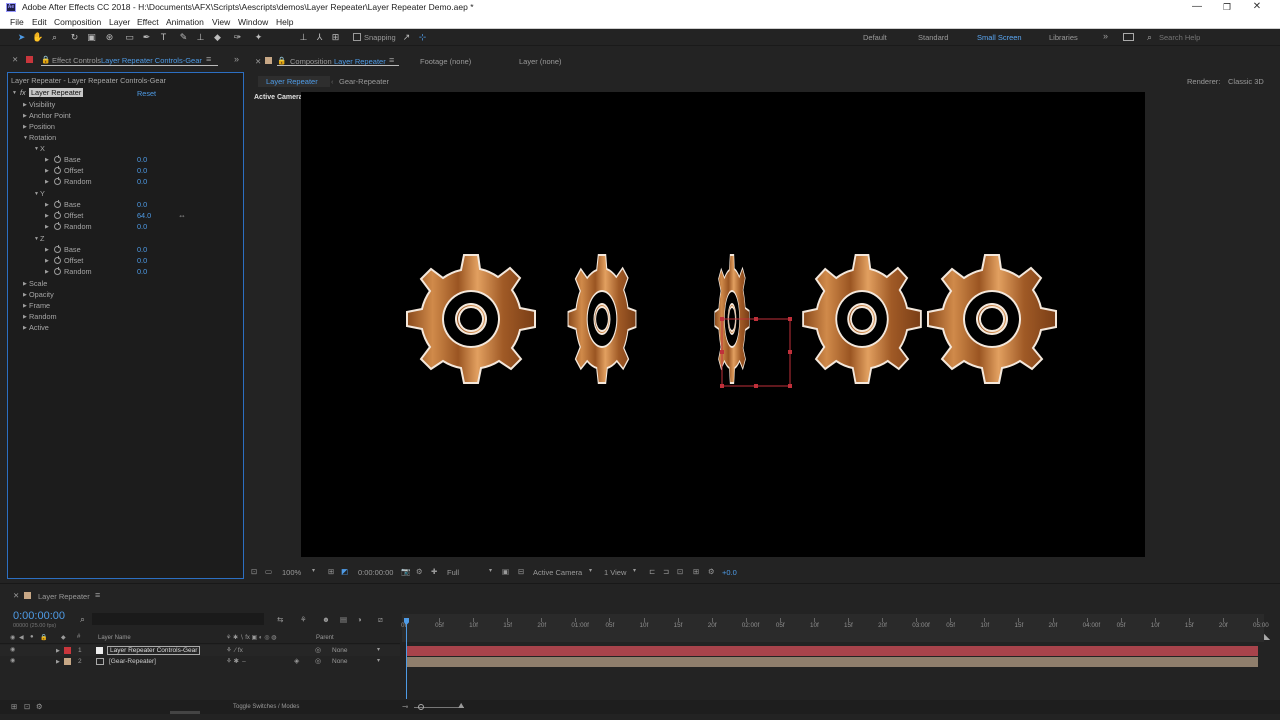 Image resolution: width=1280 pixels, height=720 pixels. What do you see at coordinates (303, 619) in the screenshot?
I see `draft-3d-toggle-icon: ⚘` at bounding box center [303, 619].